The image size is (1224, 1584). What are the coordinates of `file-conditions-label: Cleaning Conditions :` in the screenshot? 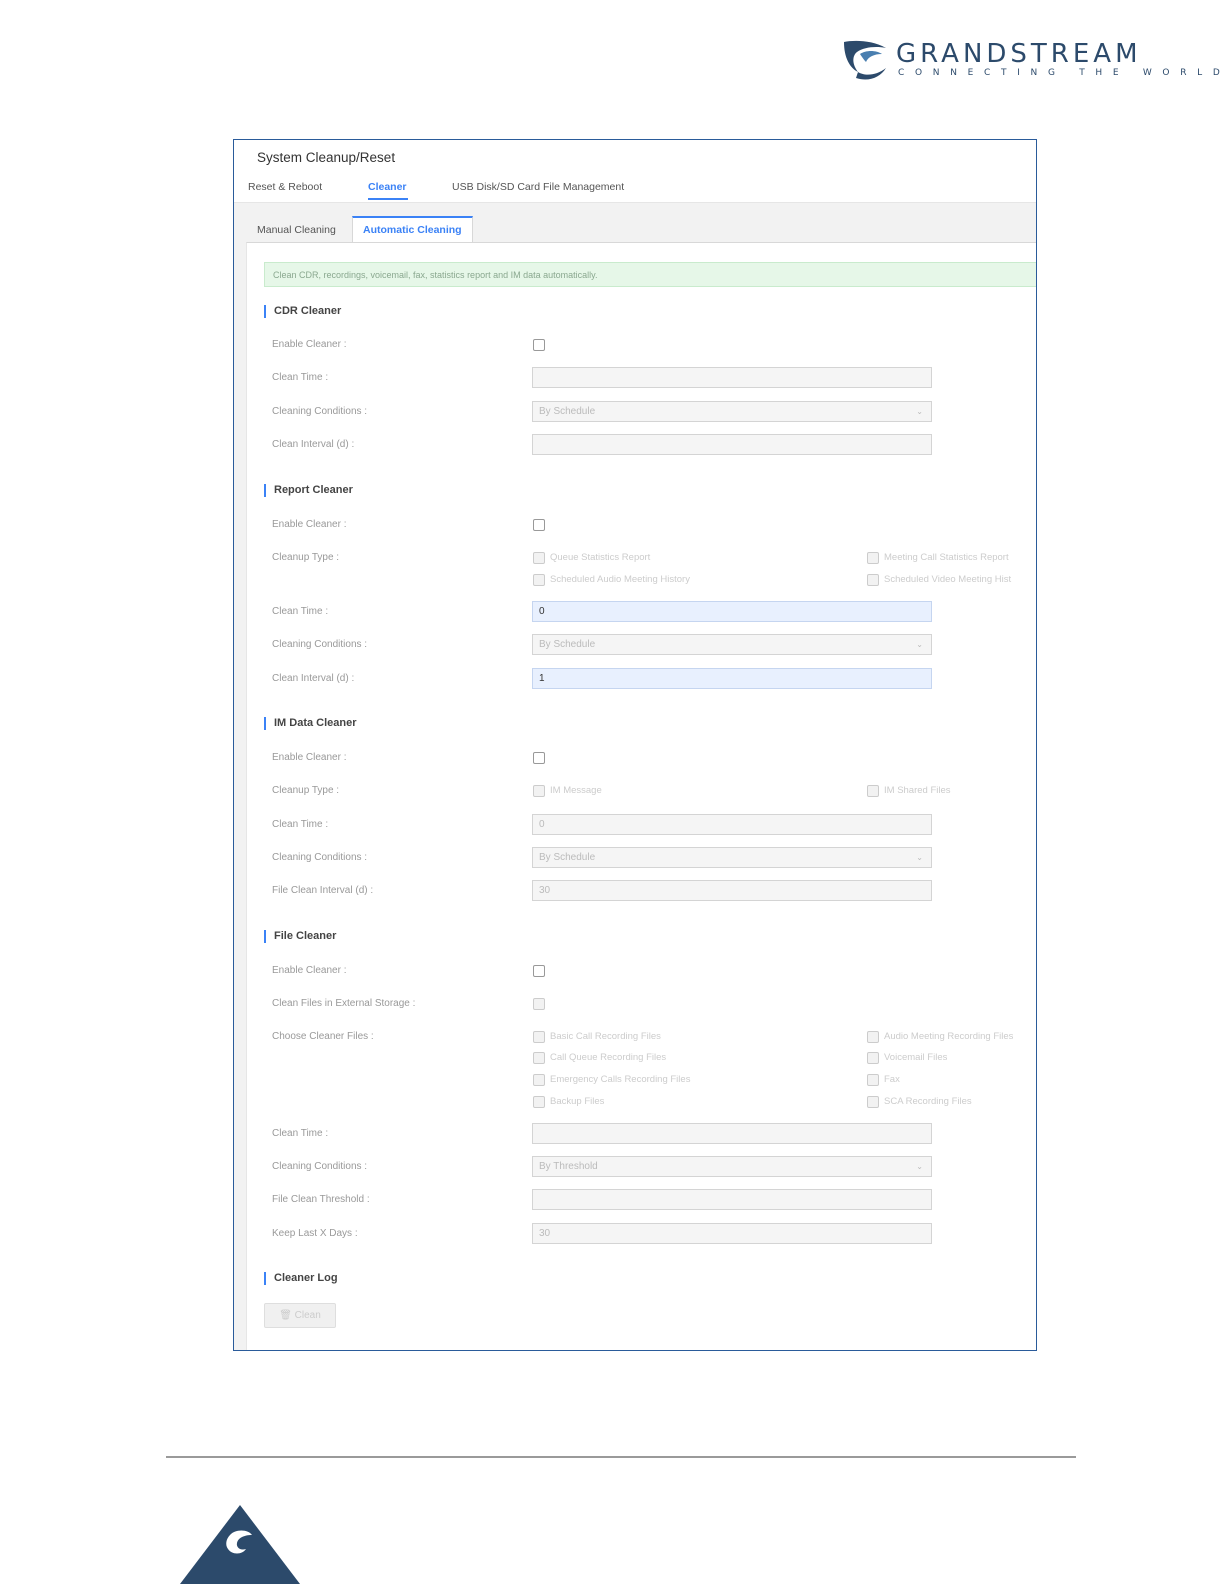 It's located at (320, 1166).